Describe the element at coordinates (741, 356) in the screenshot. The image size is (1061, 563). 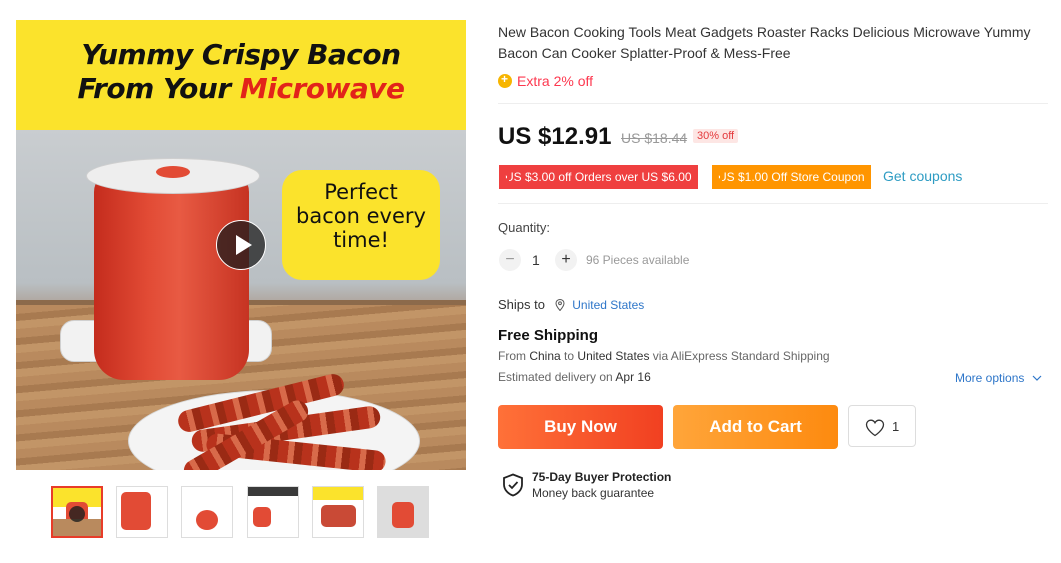
I see `shipping-method: via AliExpress Standard Shipping` at that location.